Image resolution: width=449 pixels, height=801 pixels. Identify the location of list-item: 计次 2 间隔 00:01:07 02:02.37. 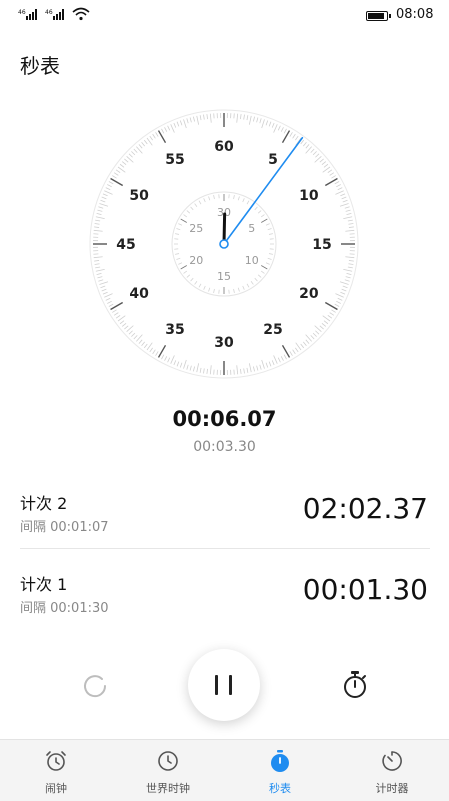
(225, 520).